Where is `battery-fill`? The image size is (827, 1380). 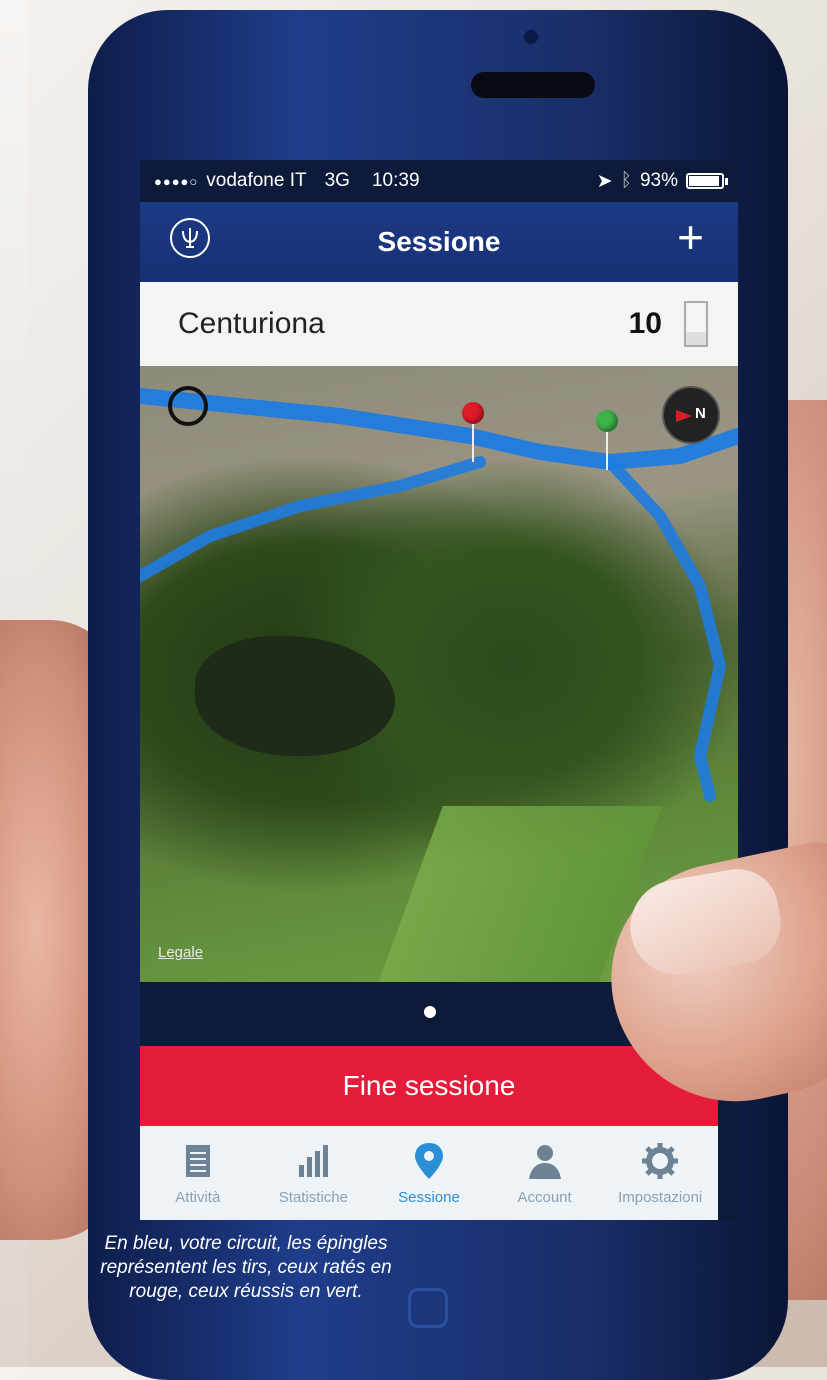
battery-fill is located at coordinates (704, 181).